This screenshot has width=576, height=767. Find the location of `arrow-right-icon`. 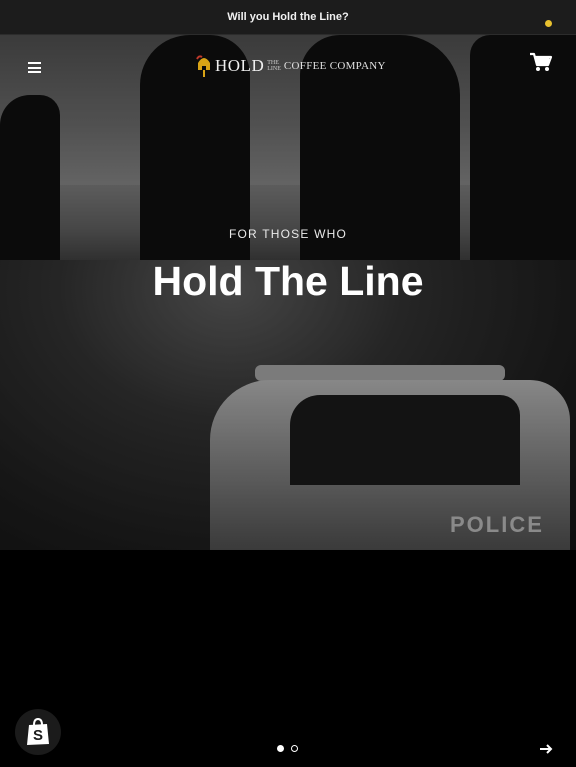

arrow-right-icon is located at coordinates (546, 749).